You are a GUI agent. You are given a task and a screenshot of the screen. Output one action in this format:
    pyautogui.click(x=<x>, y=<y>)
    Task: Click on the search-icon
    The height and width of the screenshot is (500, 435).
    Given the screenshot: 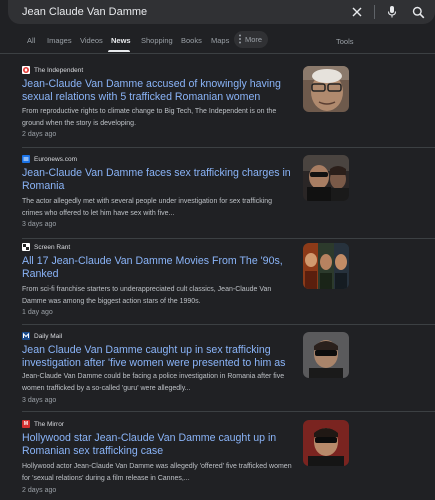 What is the action you would take?
    pyautogui.click(x=418, y=12)
    